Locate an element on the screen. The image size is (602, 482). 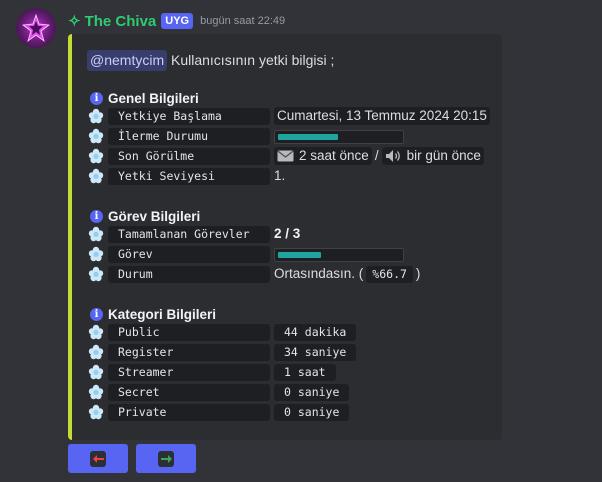
row-label: Private is located at coordinates (189, 412).